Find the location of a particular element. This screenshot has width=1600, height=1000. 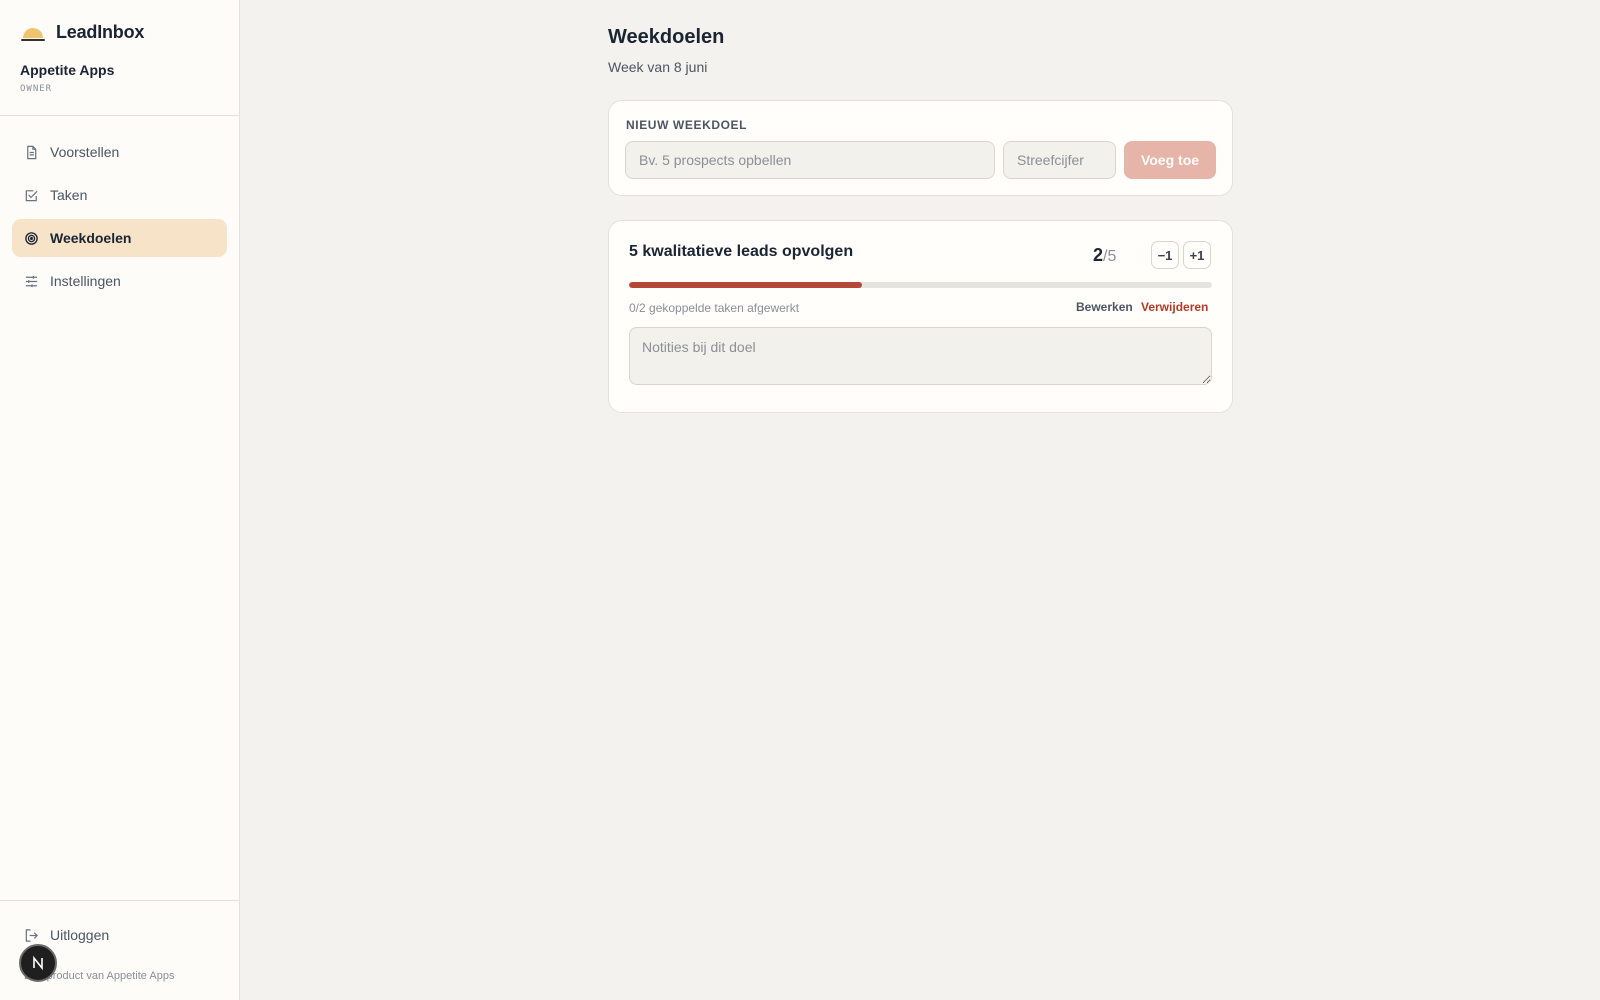

logout-label: Uitloggen is located at coordinates (80, 935).